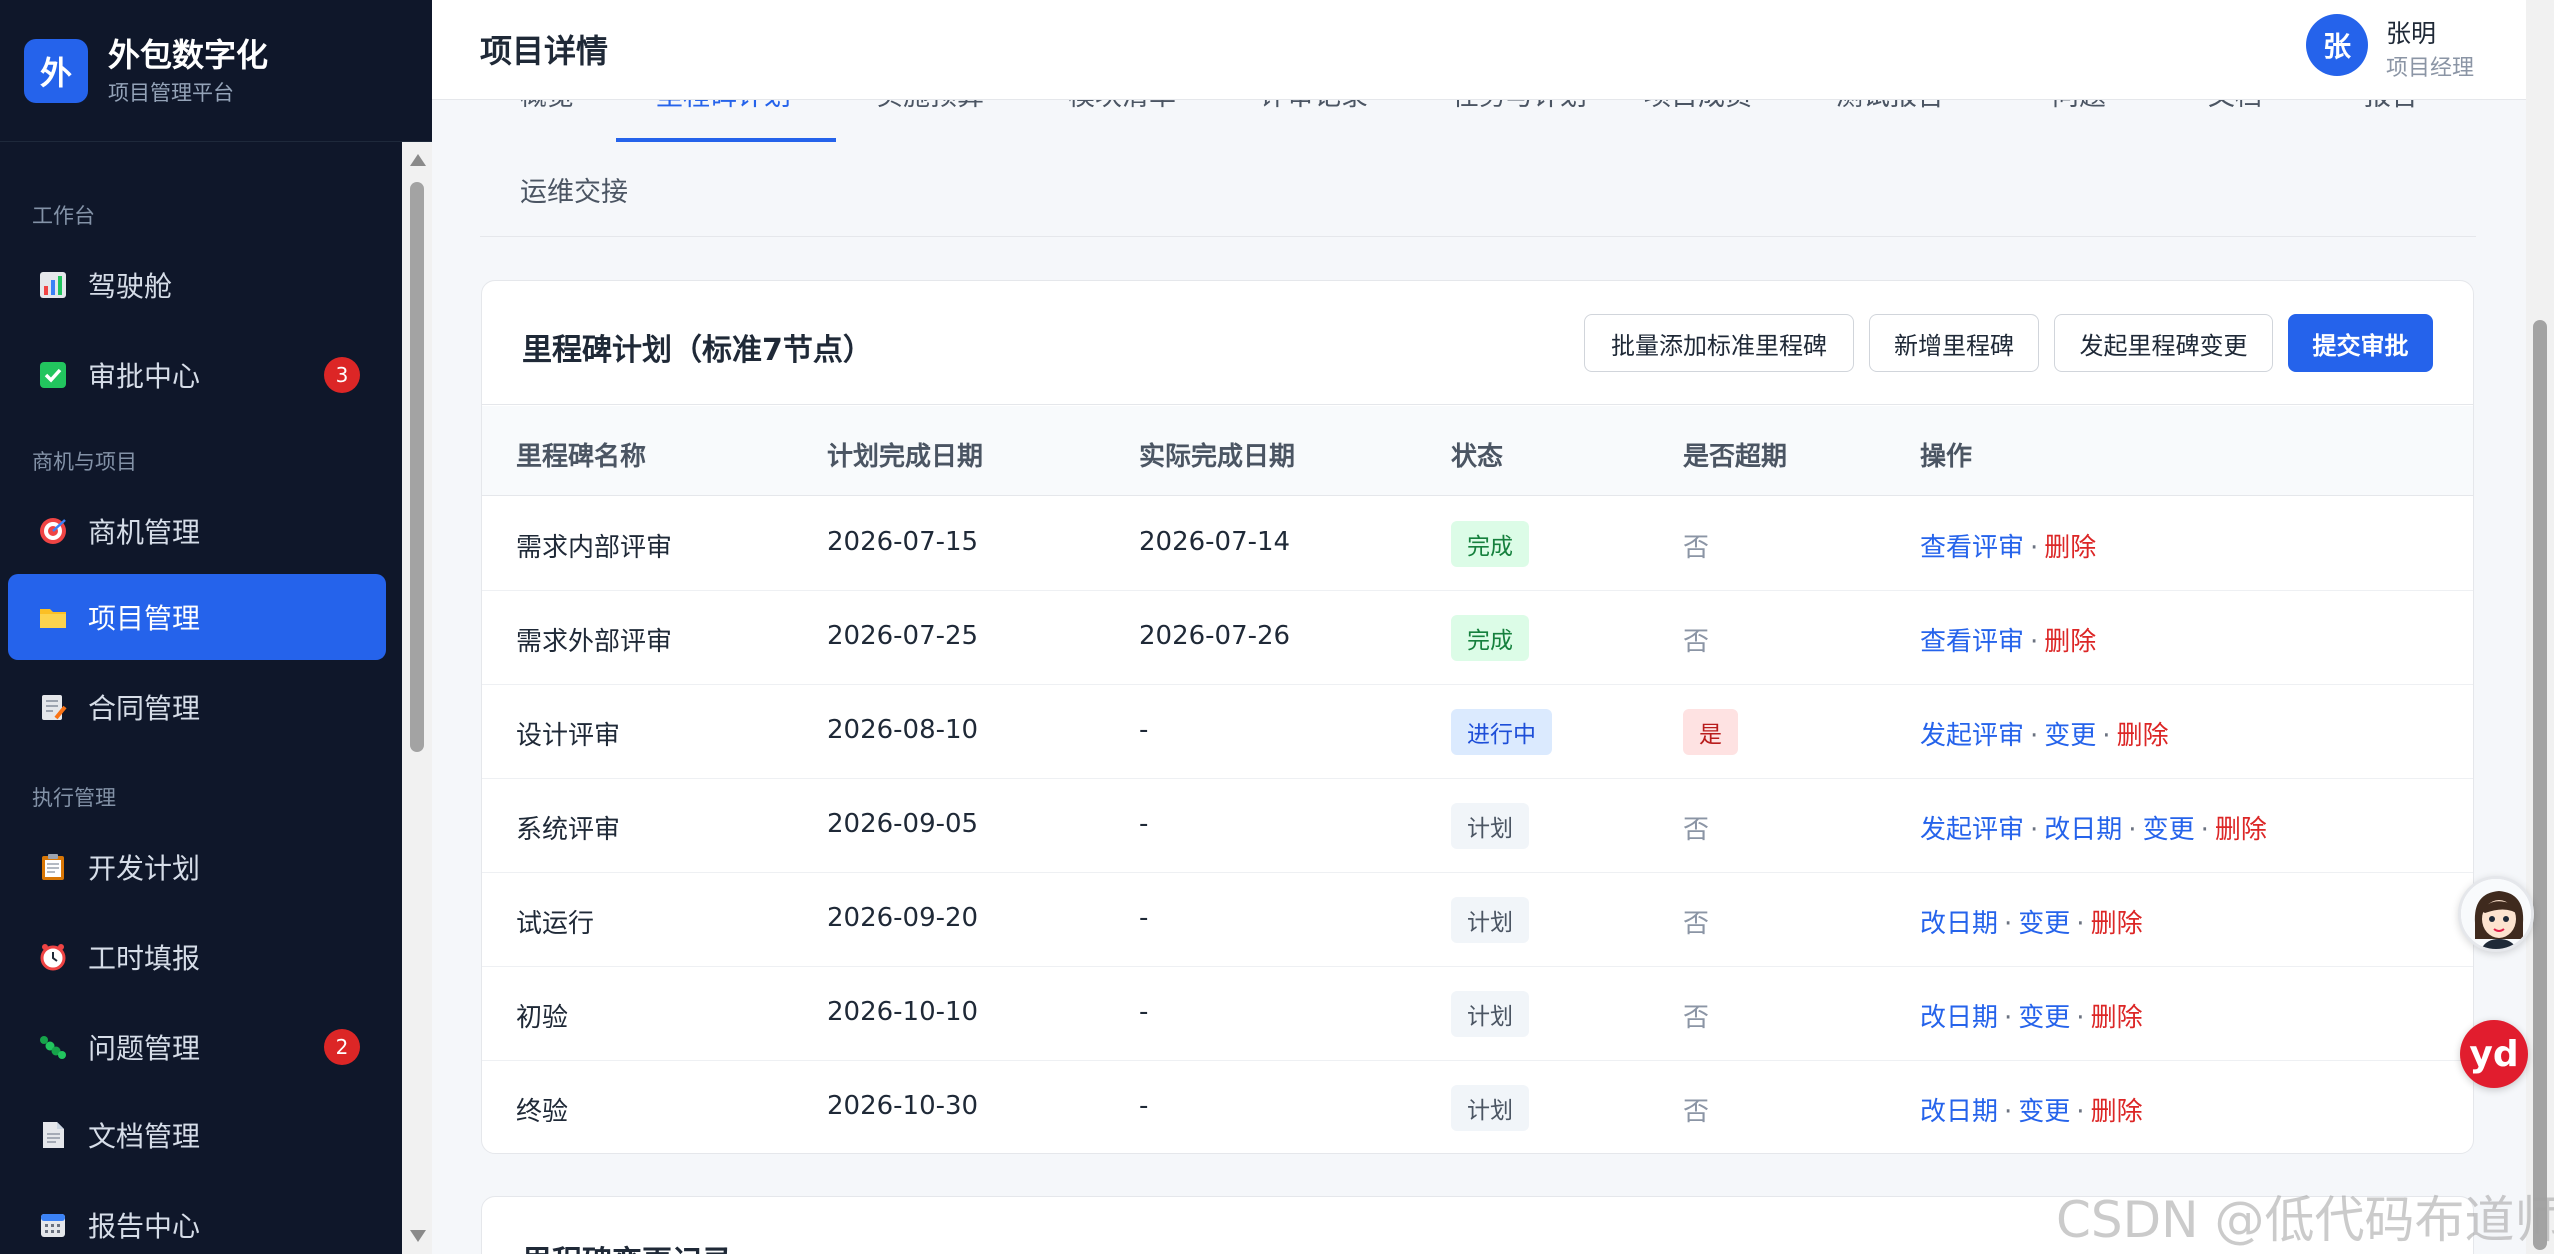 The width and height of the screenshot is (2554, 1254). I want to click on sidebar-item-label: 工时填报, so click(144, 958).